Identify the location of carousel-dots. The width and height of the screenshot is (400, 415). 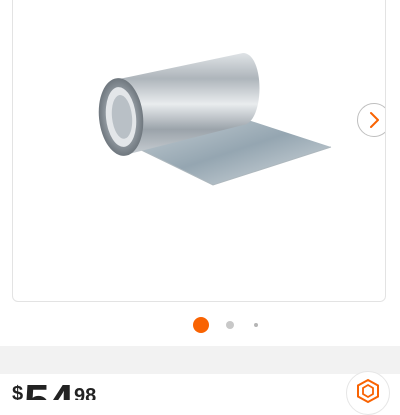
(200, 325).